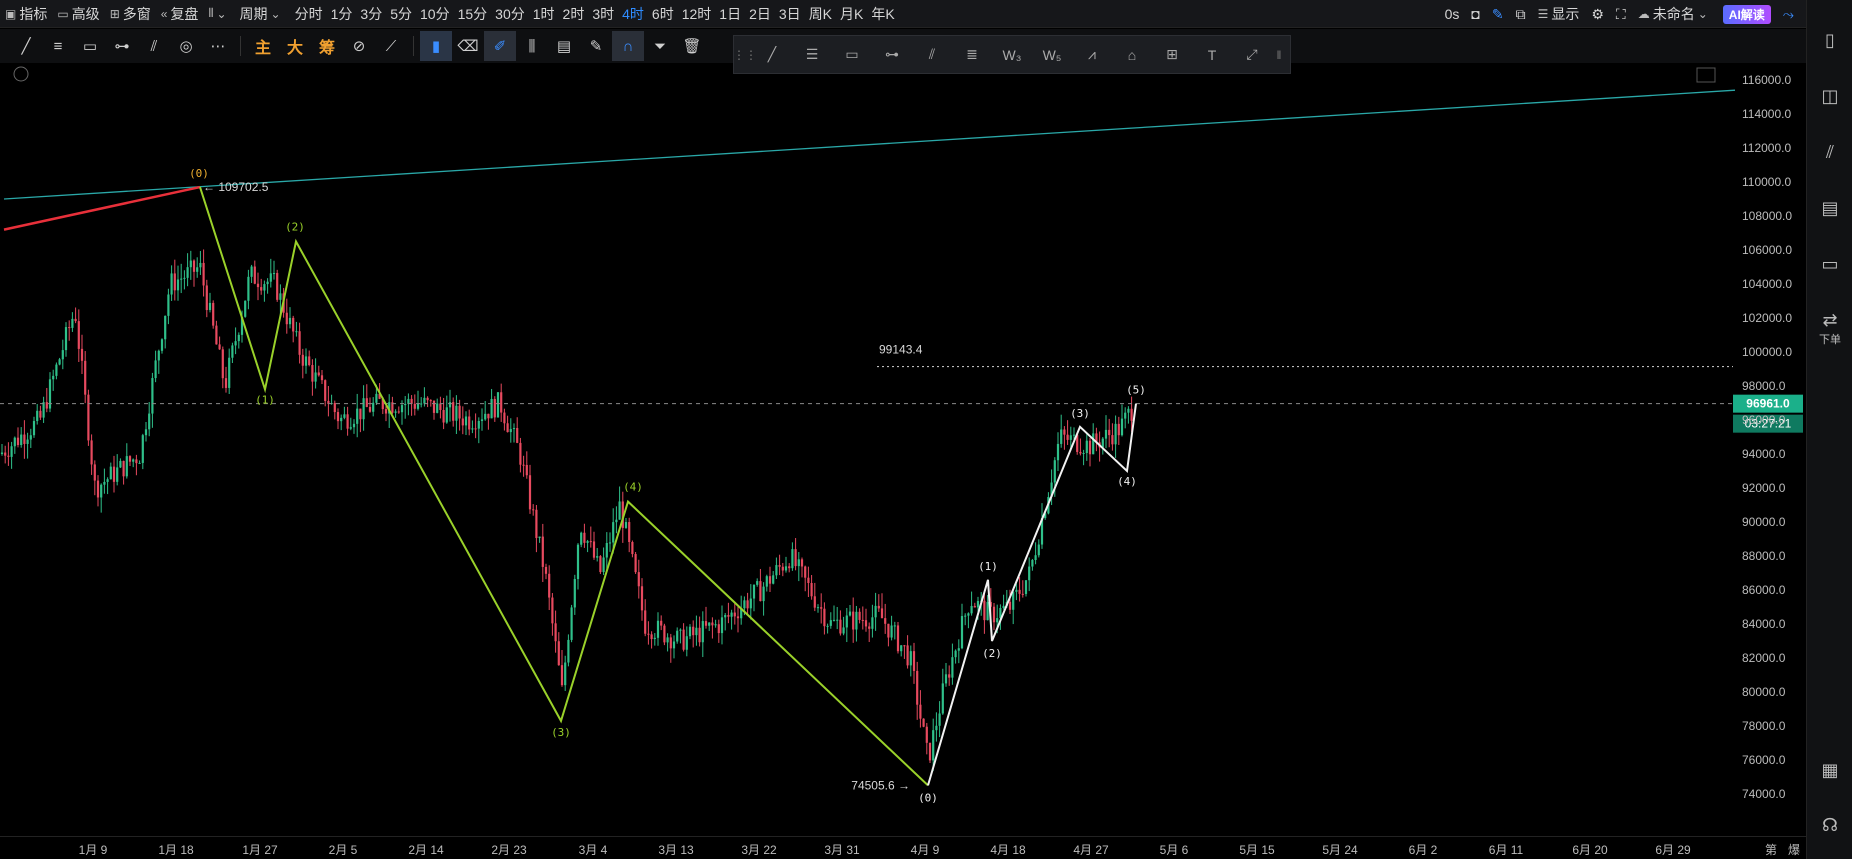  I want to click on period-tab: 5分, so click(405, 14).